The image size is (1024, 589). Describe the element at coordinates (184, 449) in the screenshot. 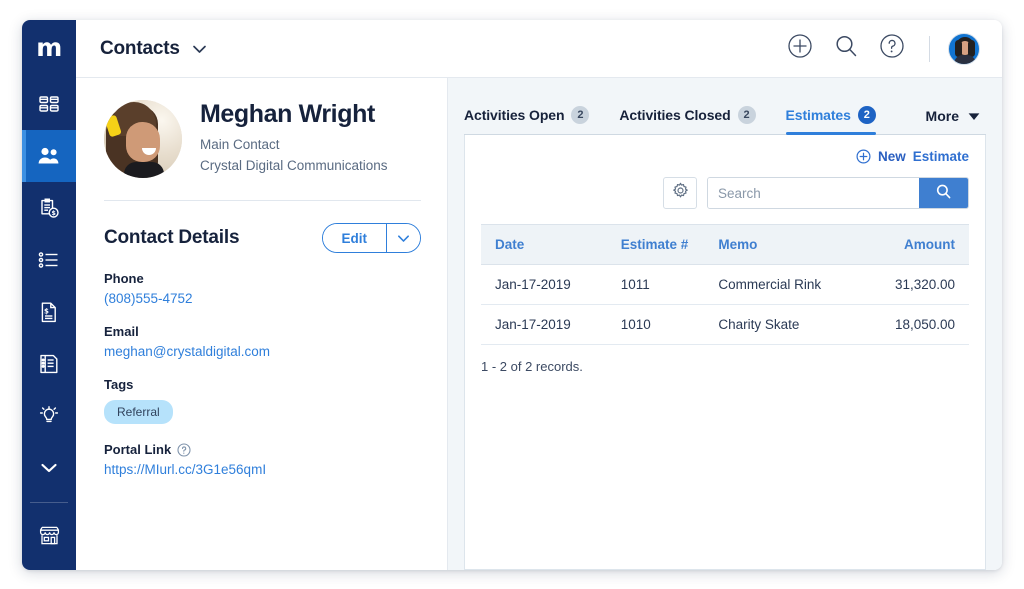

I see `portal-question-circle-icon` at that location.